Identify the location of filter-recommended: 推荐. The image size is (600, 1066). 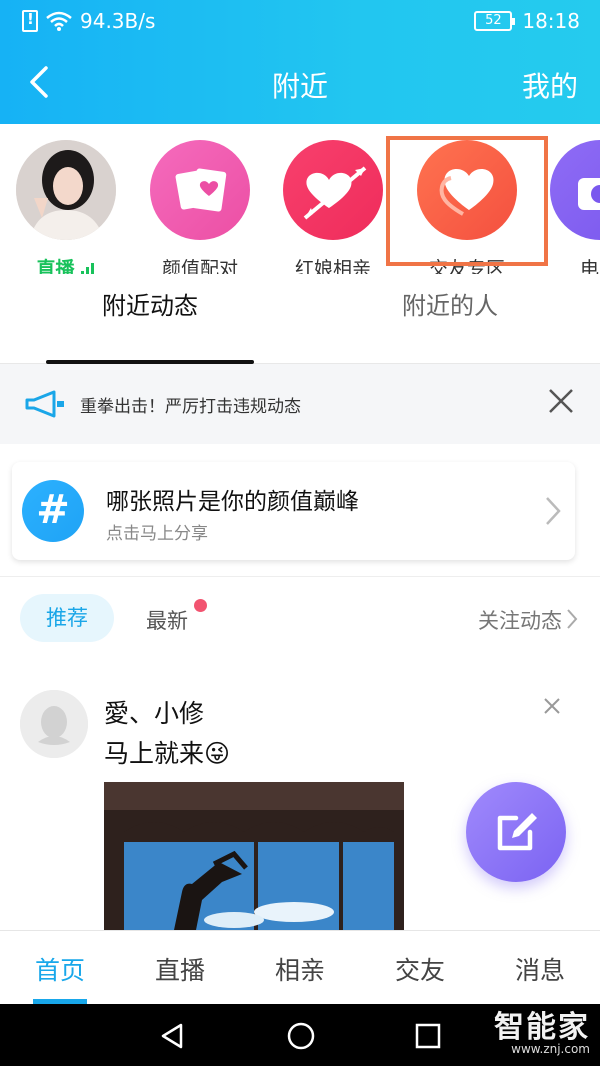
(67, 618).